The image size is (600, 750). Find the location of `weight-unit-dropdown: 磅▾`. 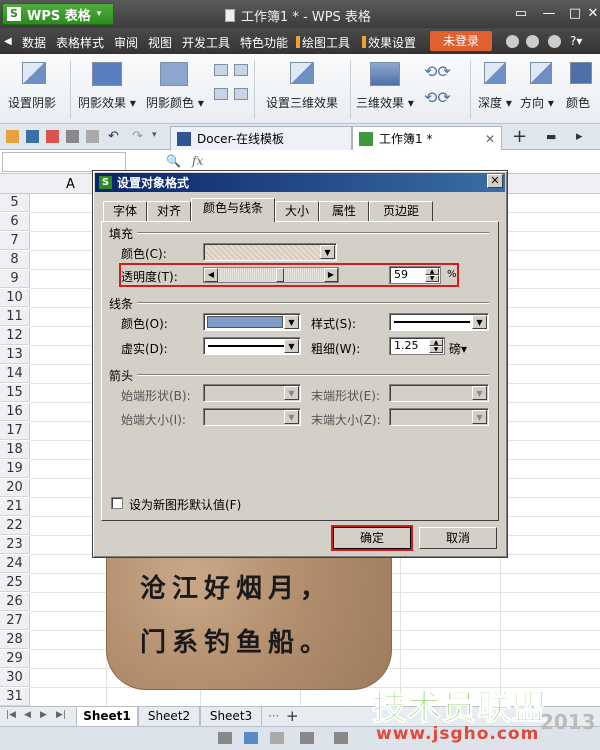

weight-unit-dropdown: 磅▾ is located at coordinates (458, 348).